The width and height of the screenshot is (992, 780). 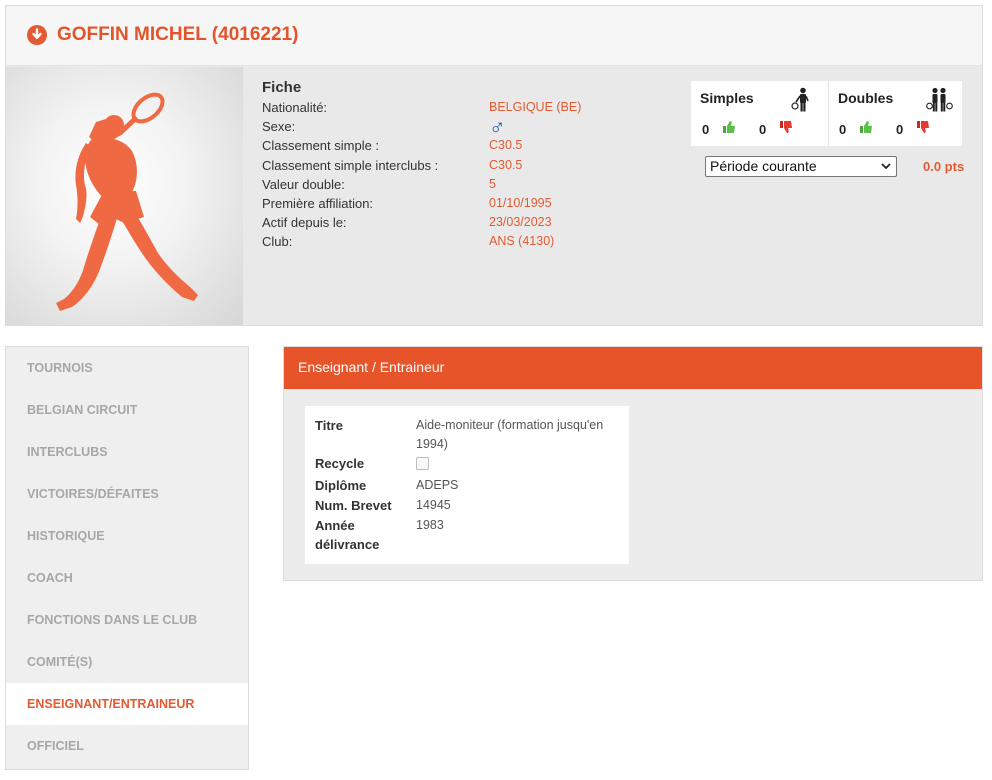 What do you see at coordinates (318, 203) in the screenshot?
I see `field-label: Première affiliation:` at bounding box center [318, 203].